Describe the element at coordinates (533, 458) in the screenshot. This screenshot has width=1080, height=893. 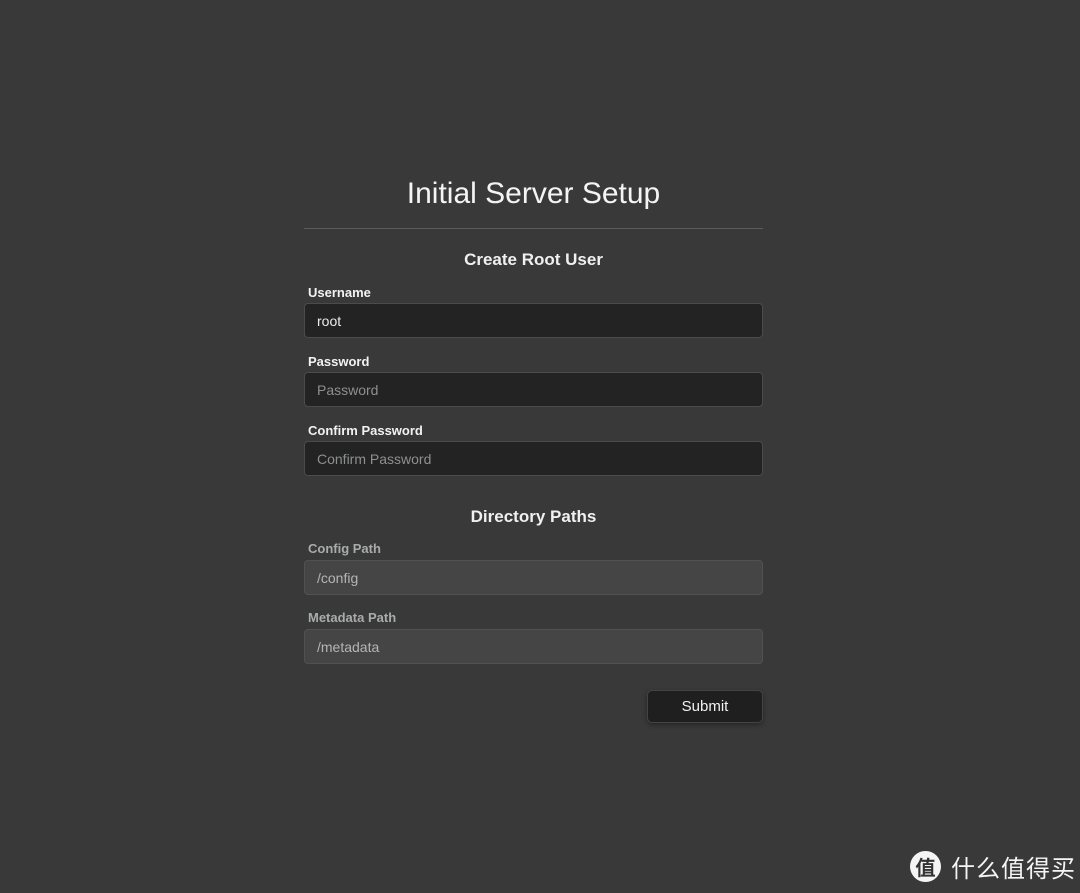
I see `confirm-password-input` at that location.